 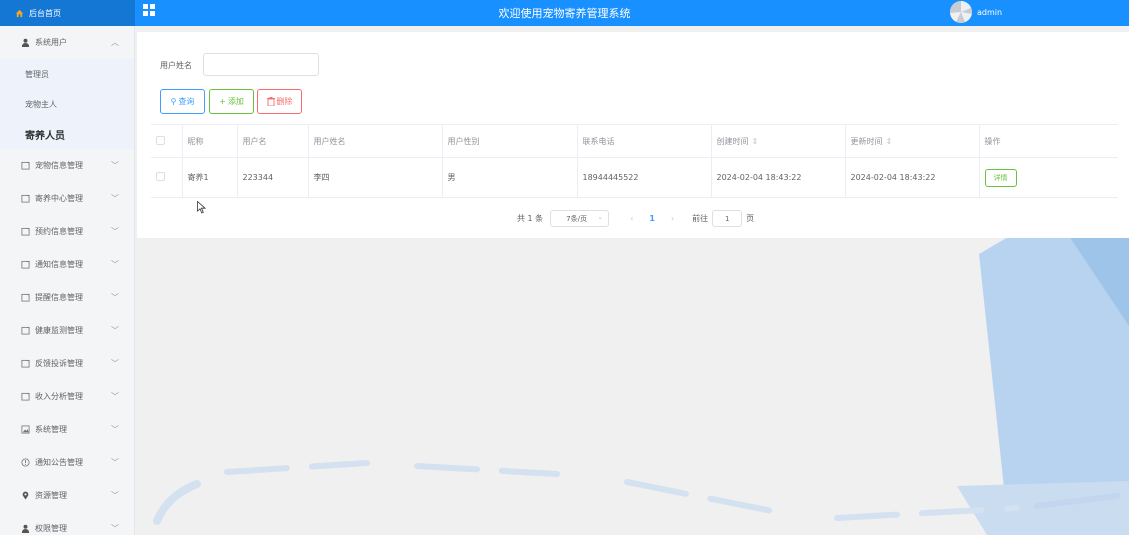 I want to click on menu-group-foster-center: 寄养中心管理 ﹀, so click(x=67, y=198).